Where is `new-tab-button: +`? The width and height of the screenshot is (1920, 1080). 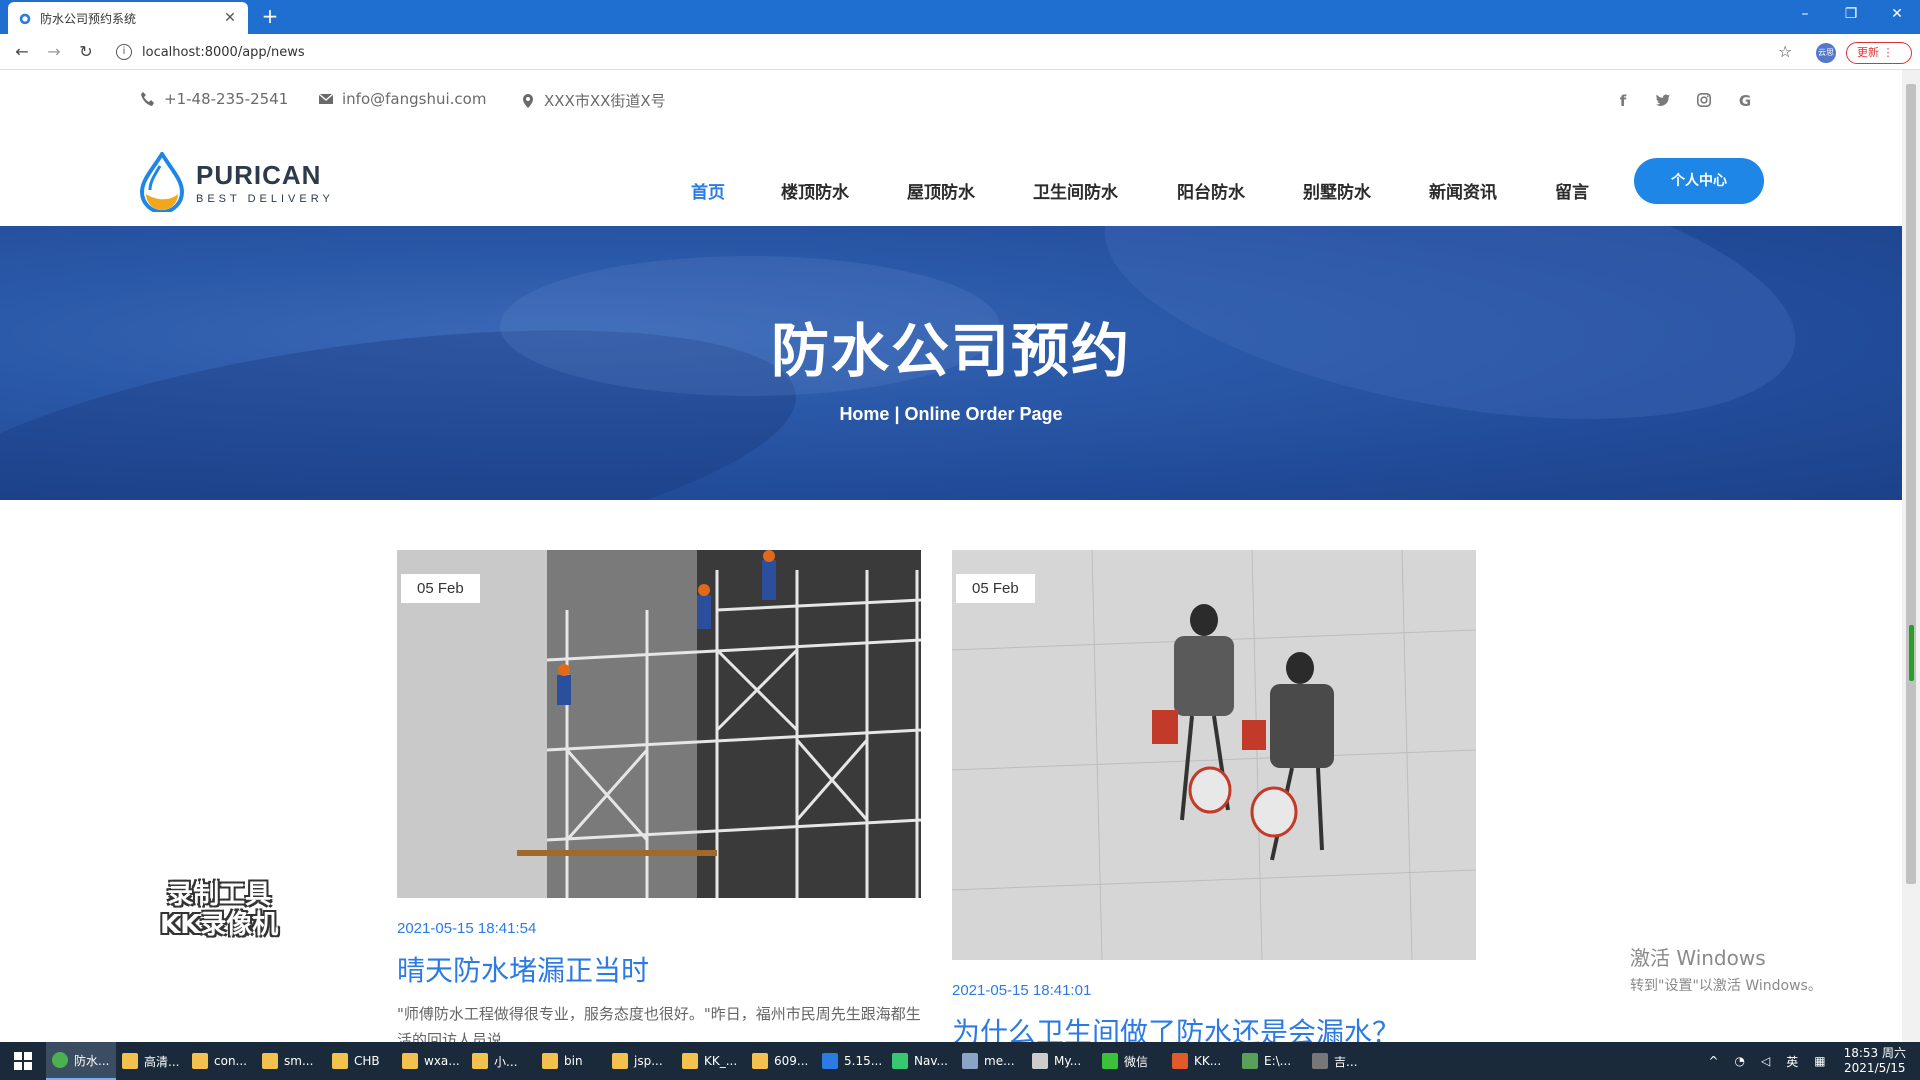 new-tab-button: + is located at coordinates (270, 16).